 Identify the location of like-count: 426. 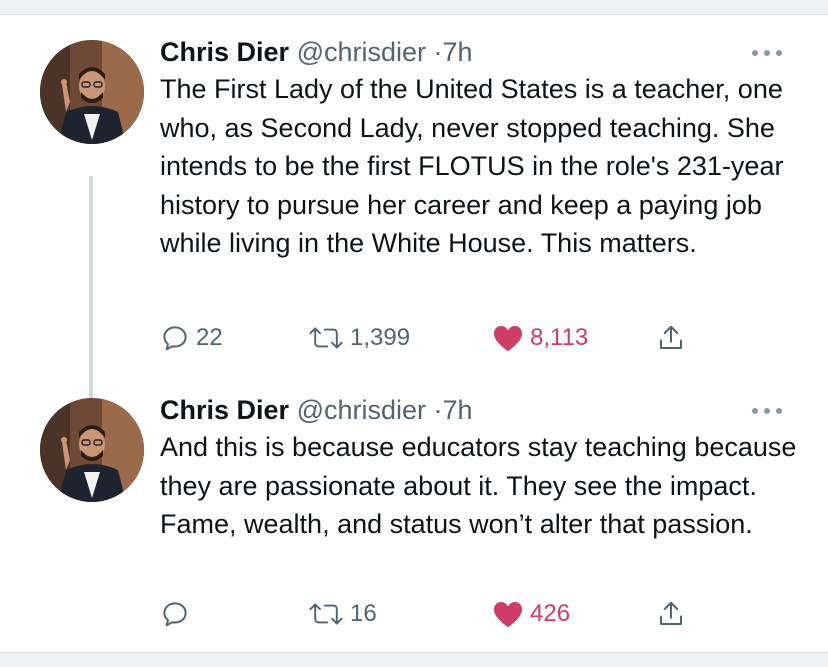
(550, 613).